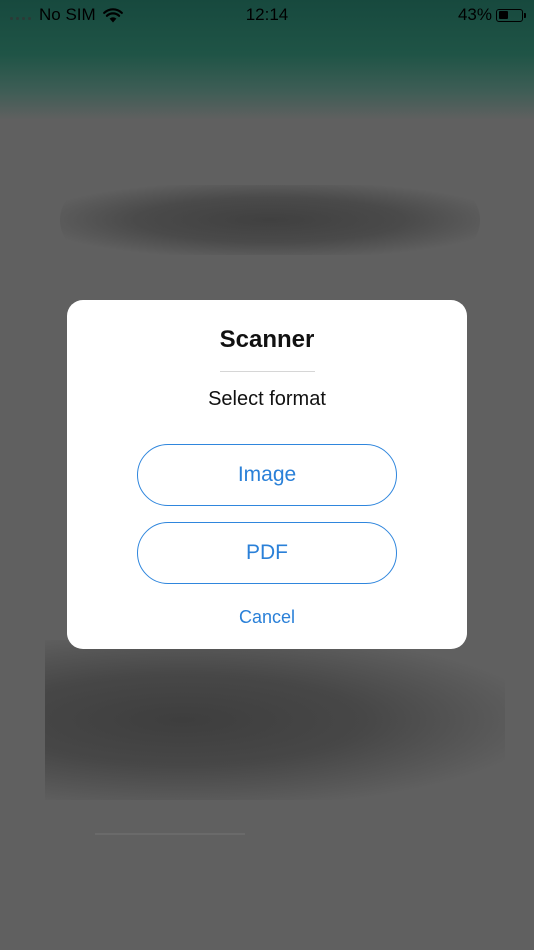 This screenshot has width=534, height=950. I want to click on cancel-button: Cancel, so click(267, 617).